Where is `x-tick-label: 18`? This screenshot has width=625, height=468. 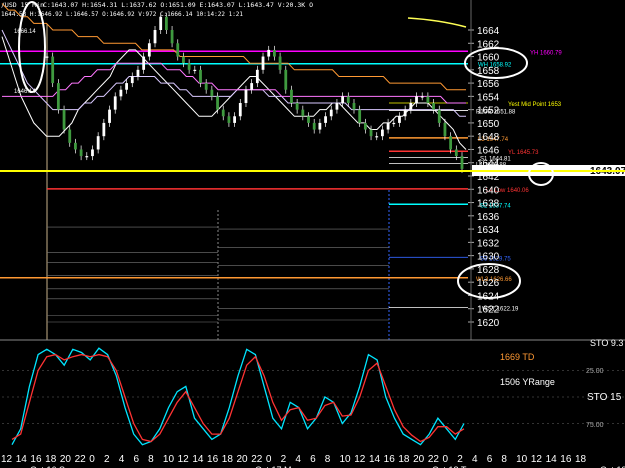
x-tick-label: 18 is located at coordinates (51, 459).